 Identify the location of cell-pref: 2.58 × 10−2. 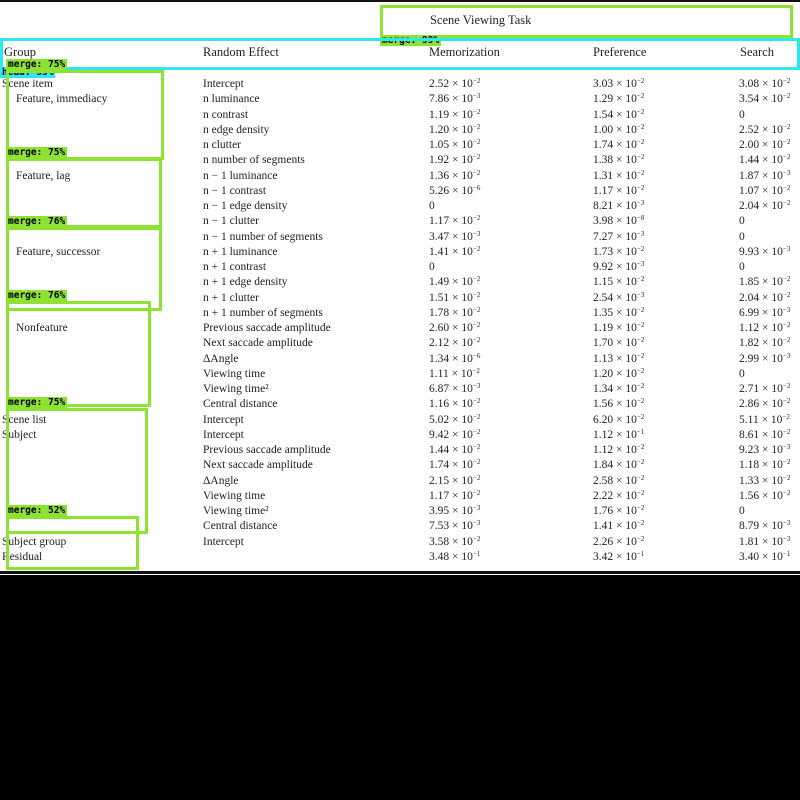
(618, 481).